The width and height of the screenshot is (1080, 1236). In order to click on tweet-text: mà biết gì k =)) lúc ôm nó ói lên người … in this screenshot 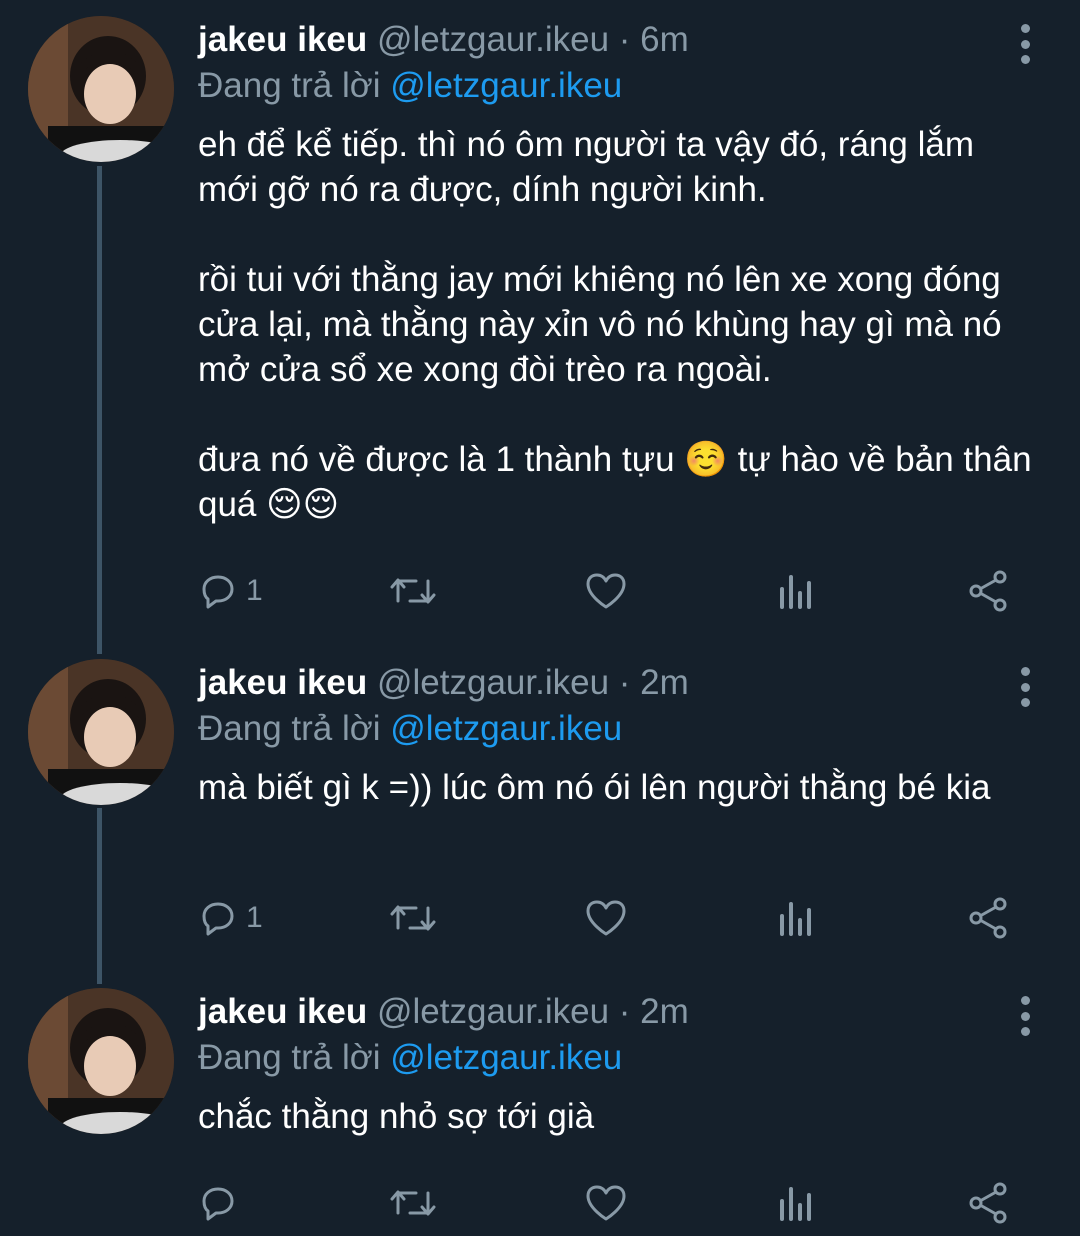, I will do `click(594, 787)`.